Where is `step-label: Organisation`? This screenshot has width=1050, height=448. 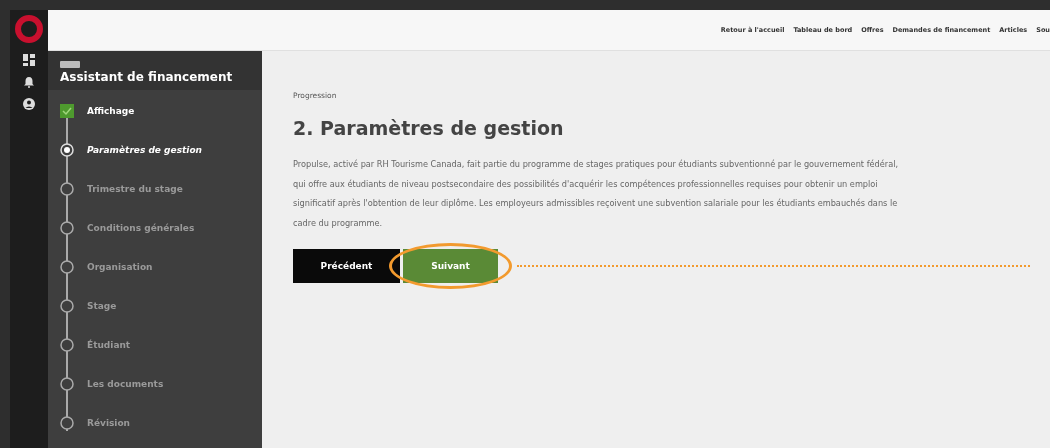 step-label: Organisation is located at coordinates (120, 266).